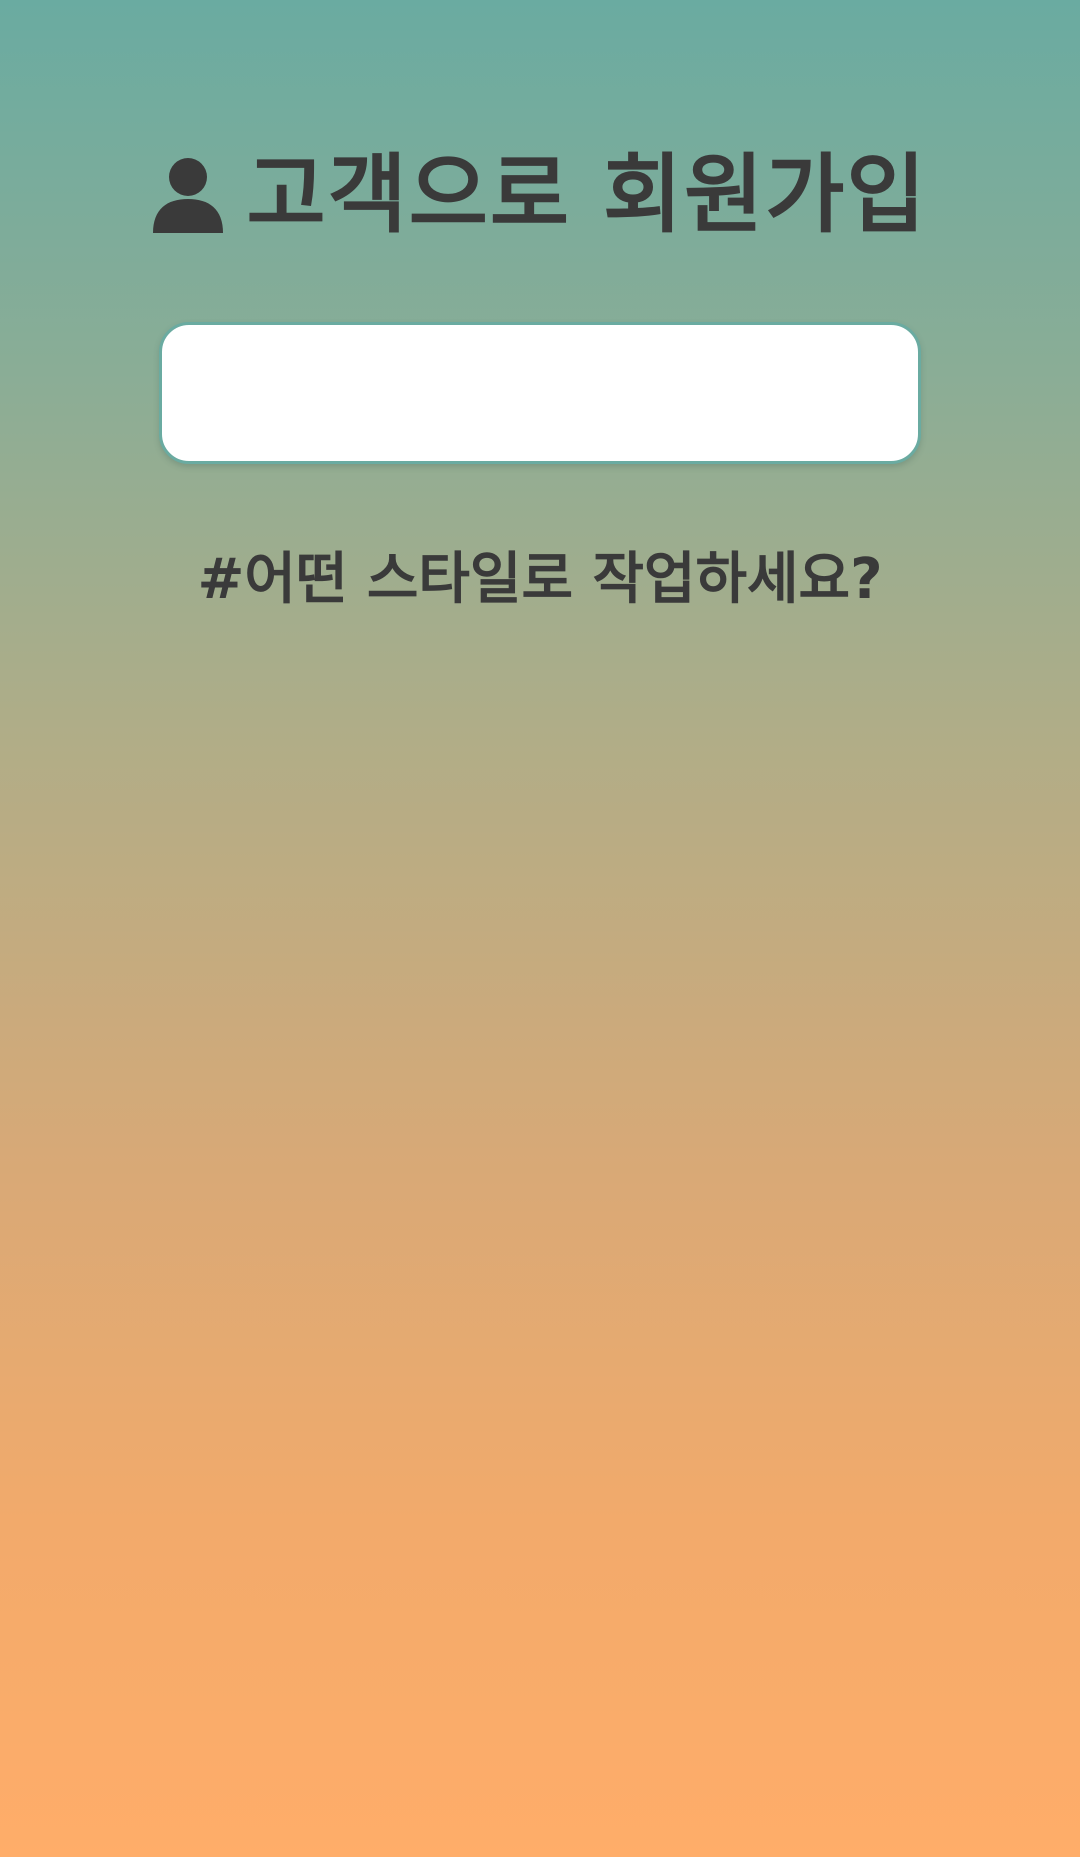 This screenshot has height=1857, width=1080. I want to click on style-question: #어떤 스타일로 작업하세요?, so click(540, 579).